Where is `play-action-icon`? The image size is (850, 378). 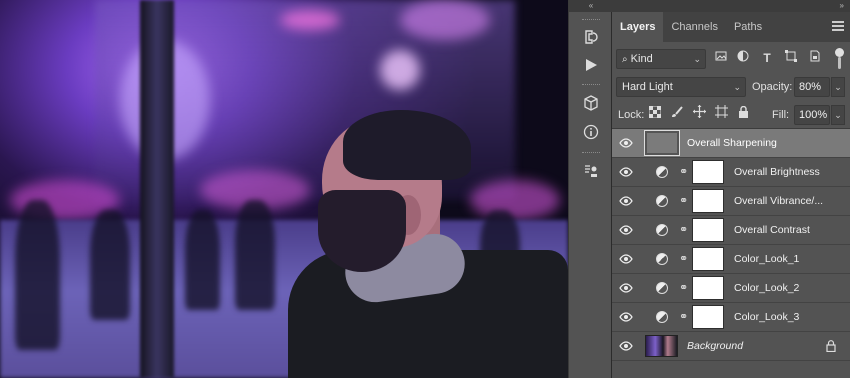
play-action-icon is located at coordinates (591, 65).